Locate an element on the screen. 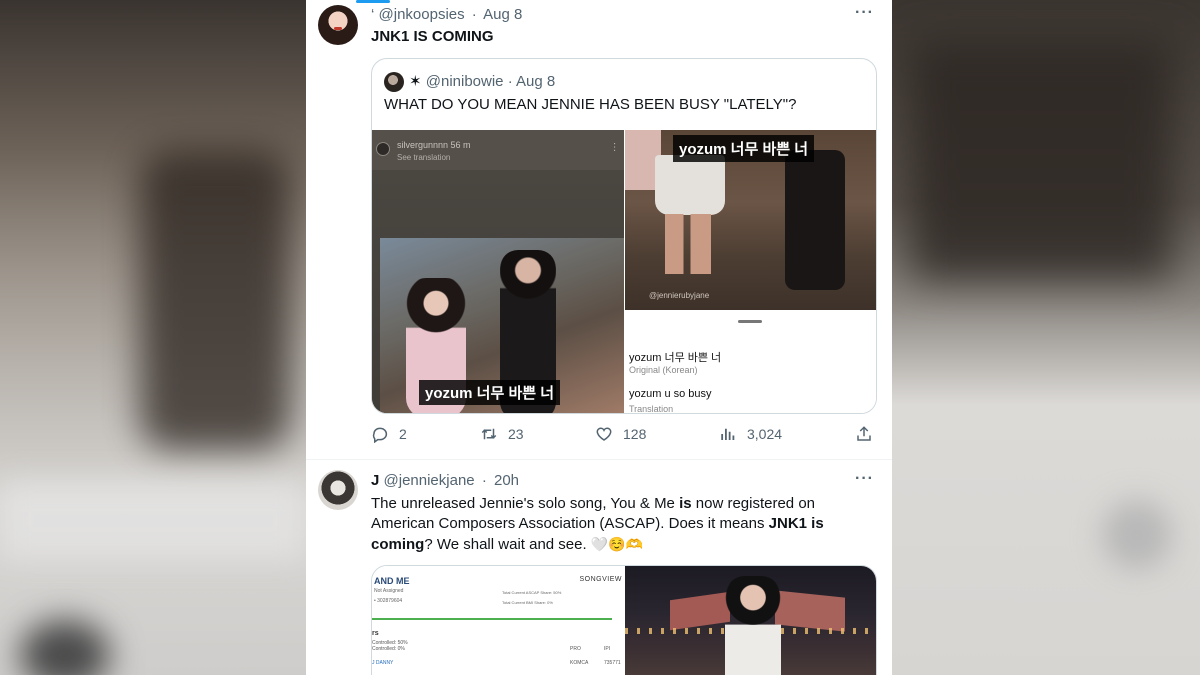 The image size is (1200, 675). translation-label: Translation is located at coordinates (651, 409).